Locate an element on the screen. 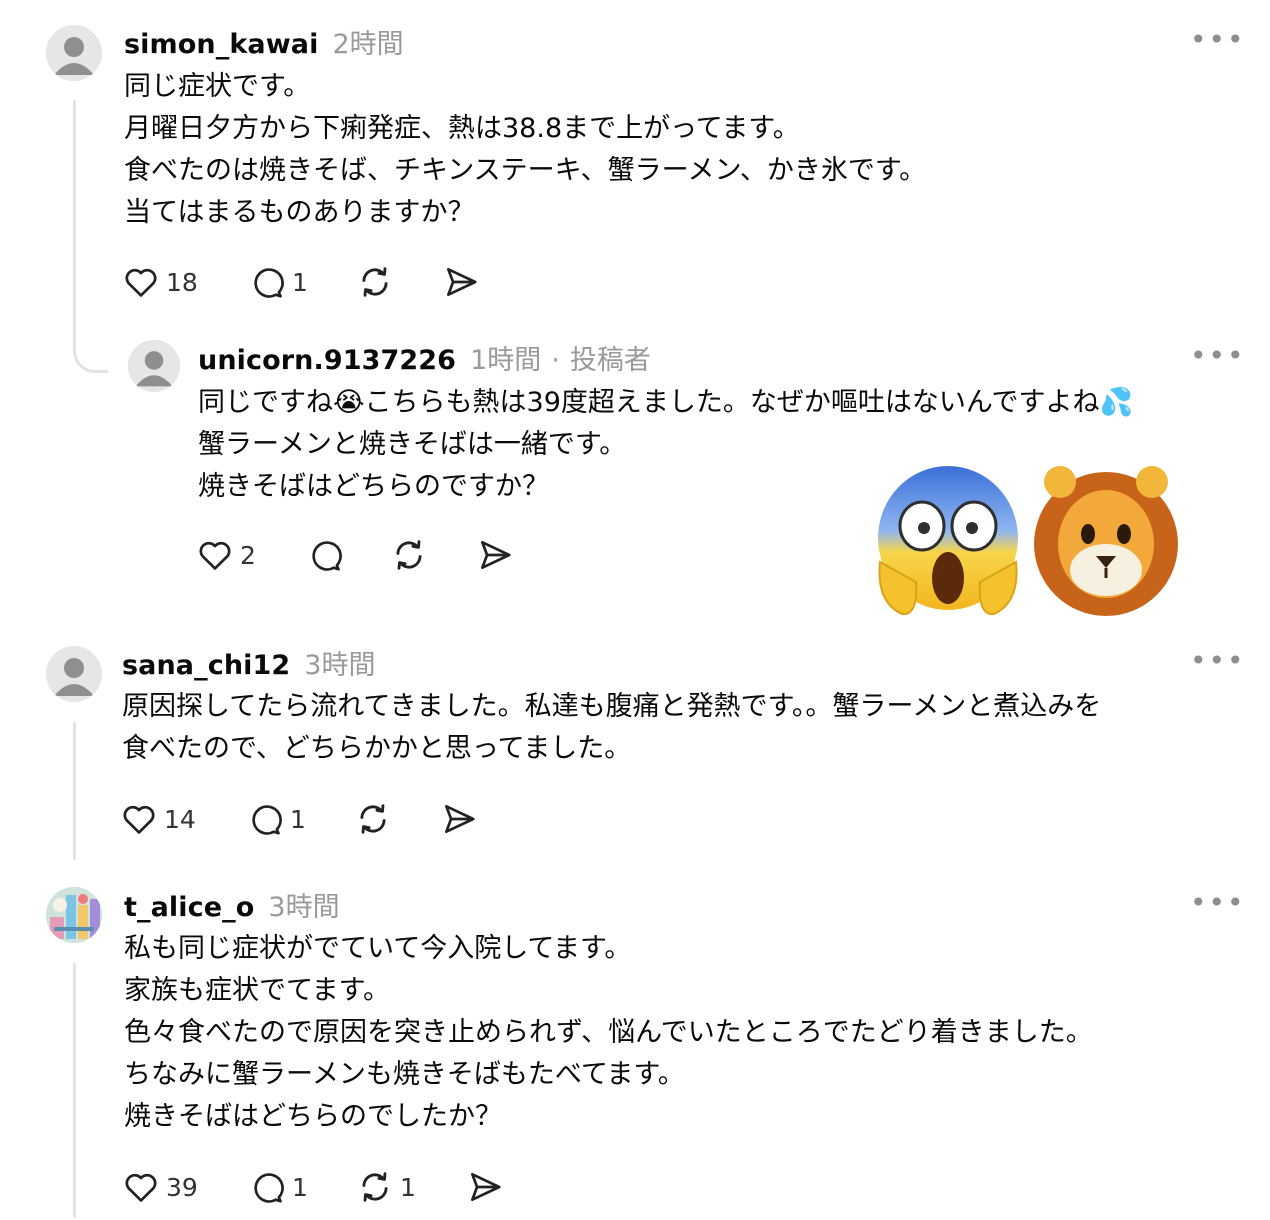  username: sana_chi12 is located at coordinates (206, 665).